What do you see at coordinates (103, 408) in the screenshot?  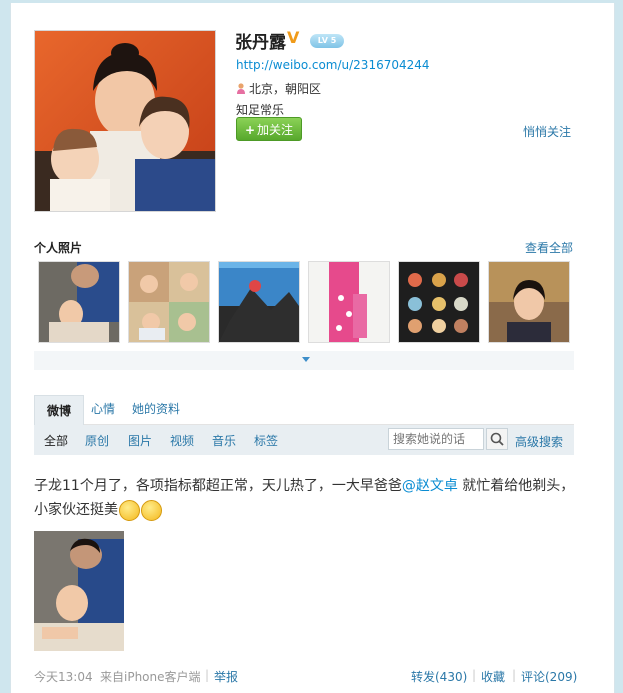 I see `tab-mood: 心情` at bounding box center [103, 408].